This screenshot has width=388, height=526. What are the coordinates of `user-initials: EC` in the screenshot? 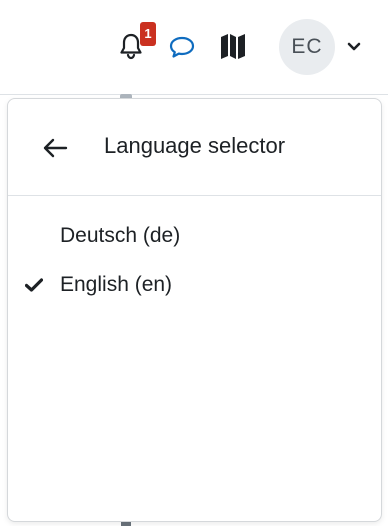 It's located at (307, 46).